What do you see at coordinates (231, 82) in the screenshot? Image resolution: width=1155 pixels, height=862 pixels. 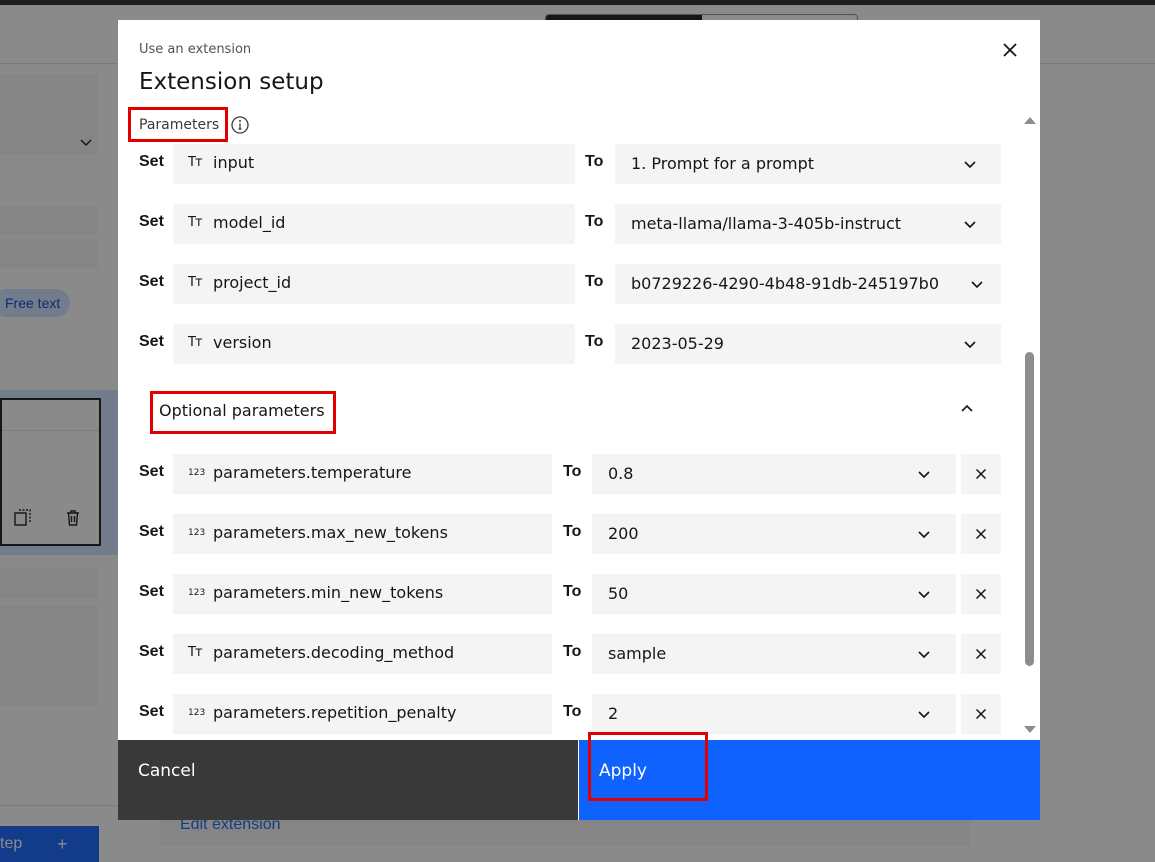 I see `modal-title: Extension setup` at bounding box center [231, 82].